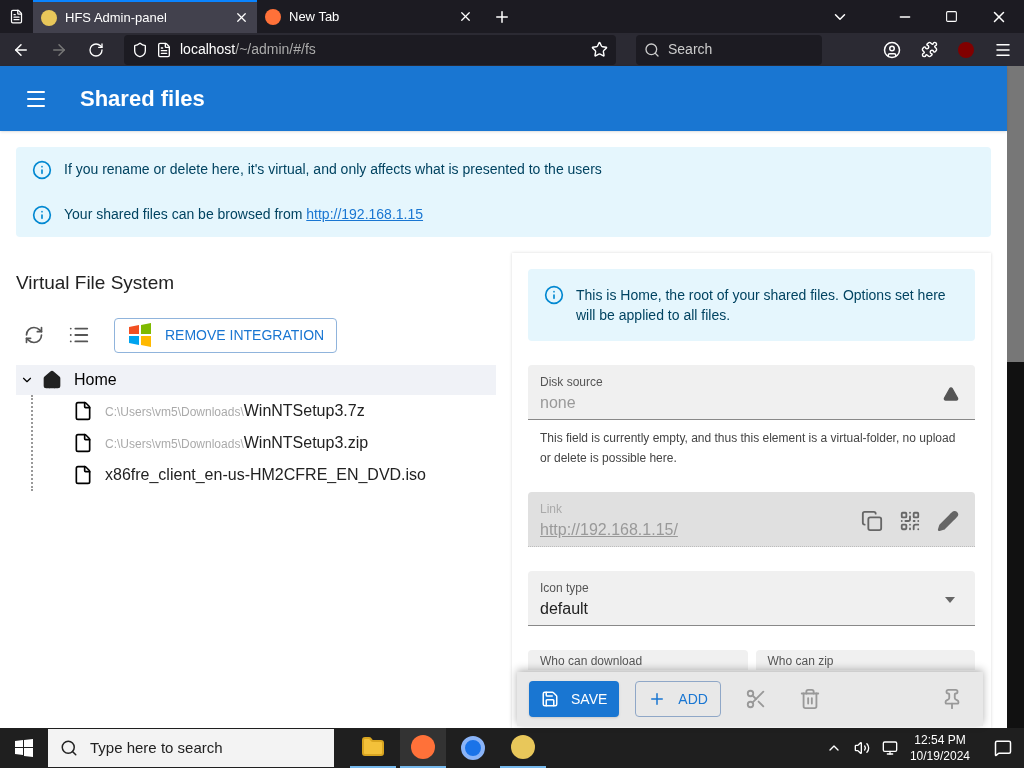 This screenshot has width=1024, height=768. I want to click on select-value: default, so click(565, 609).